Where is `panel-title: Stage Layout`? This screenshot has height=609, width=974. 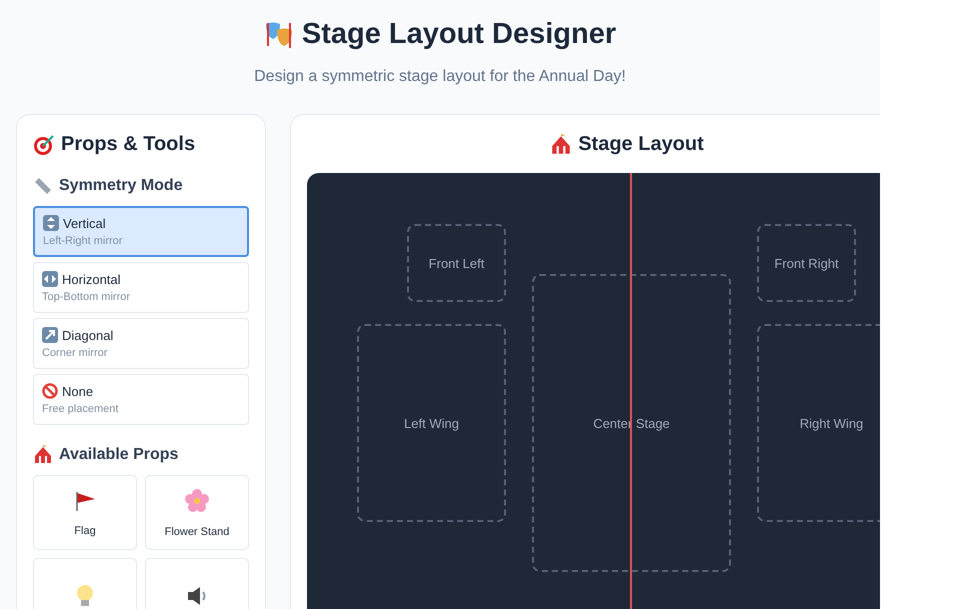 panel-title: Stage Layout is located at coordinates (641, 144).